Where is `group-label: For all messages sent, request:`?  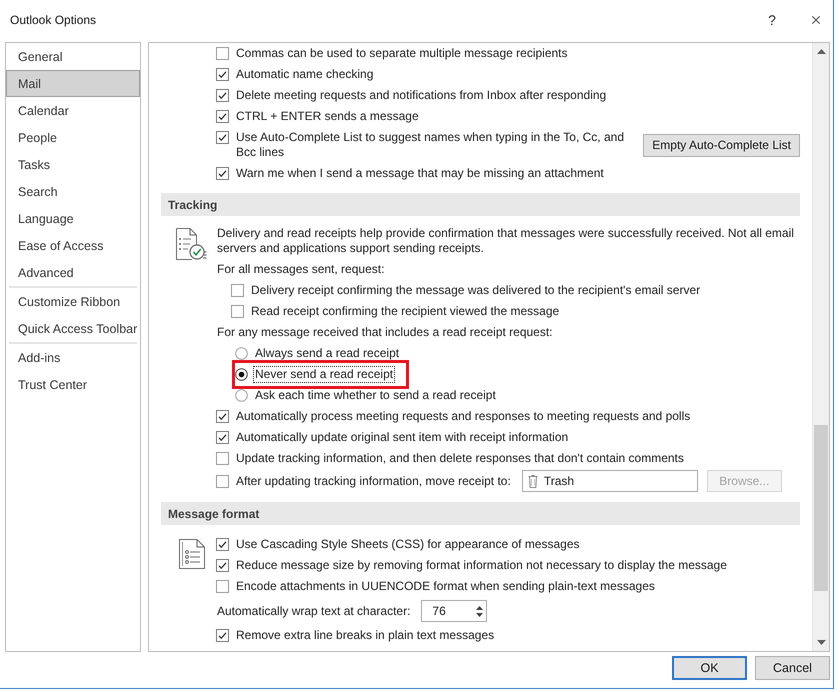
group-label: For all messages sent, request: is located at coordinates (301, 269).